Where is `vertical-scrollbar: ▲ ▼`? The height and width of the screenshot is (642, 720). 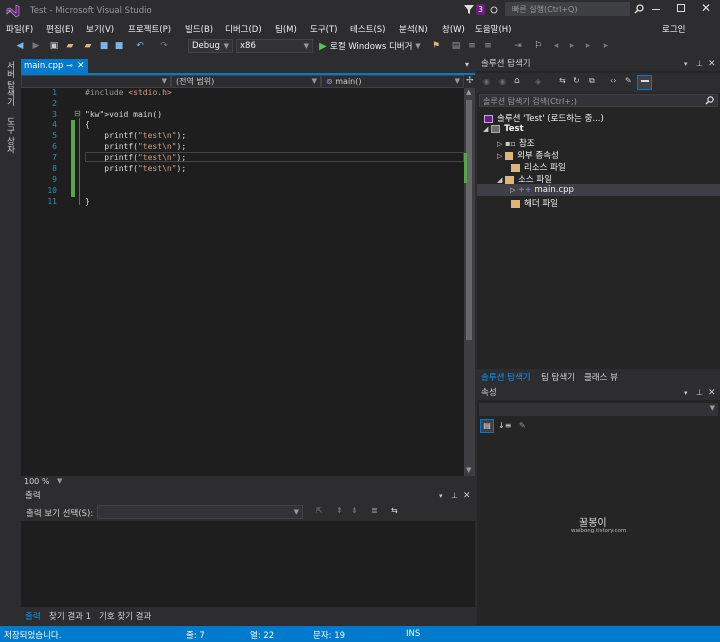
vertical-scrollbar: ▲ ▼ is located at coordinates (469, 282).